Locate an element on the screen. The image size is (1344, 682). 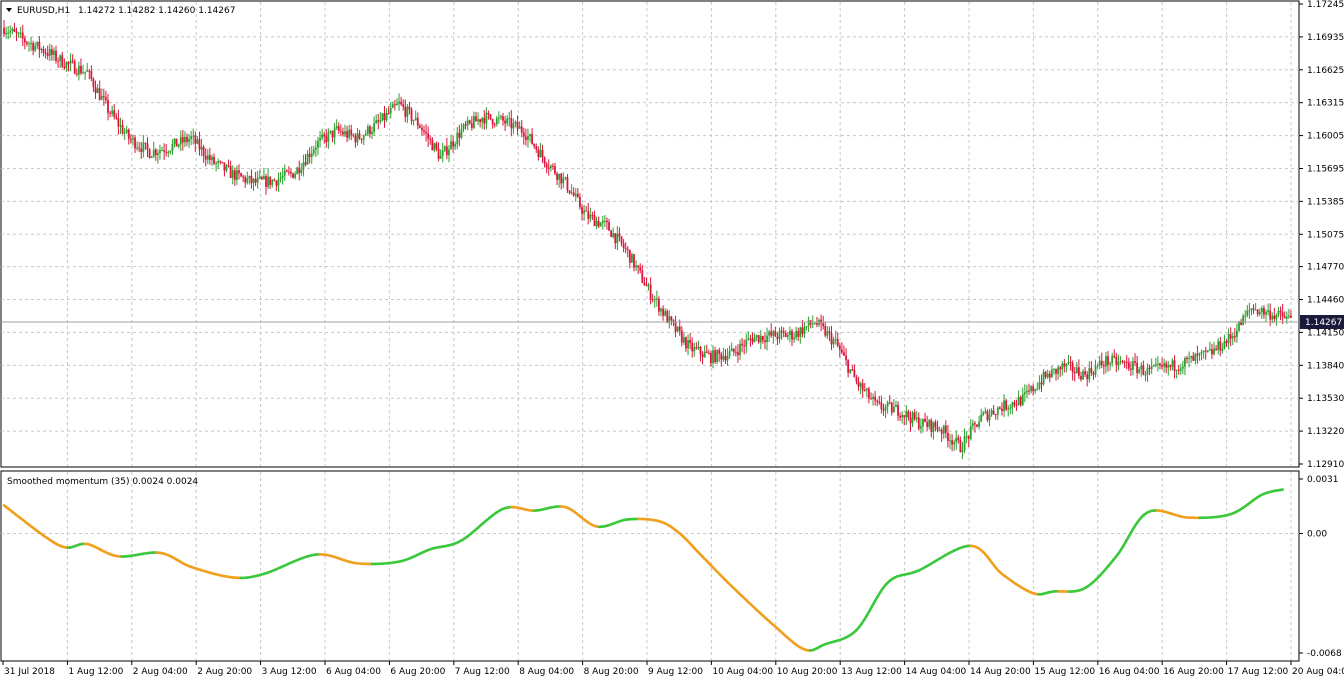
price-tick-label: 1.14460 is located at coordinates (1325, 301).